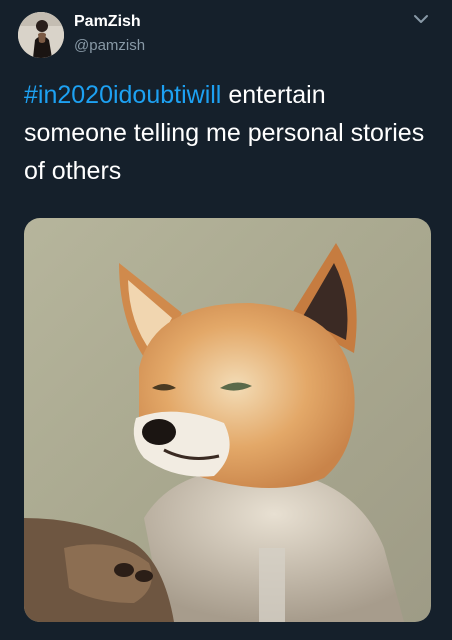 Image resolution: width=452 pixels, height=640 pixels. I want to click on hashtag-link: #in2020idoubtiwill, so click(122, 95).